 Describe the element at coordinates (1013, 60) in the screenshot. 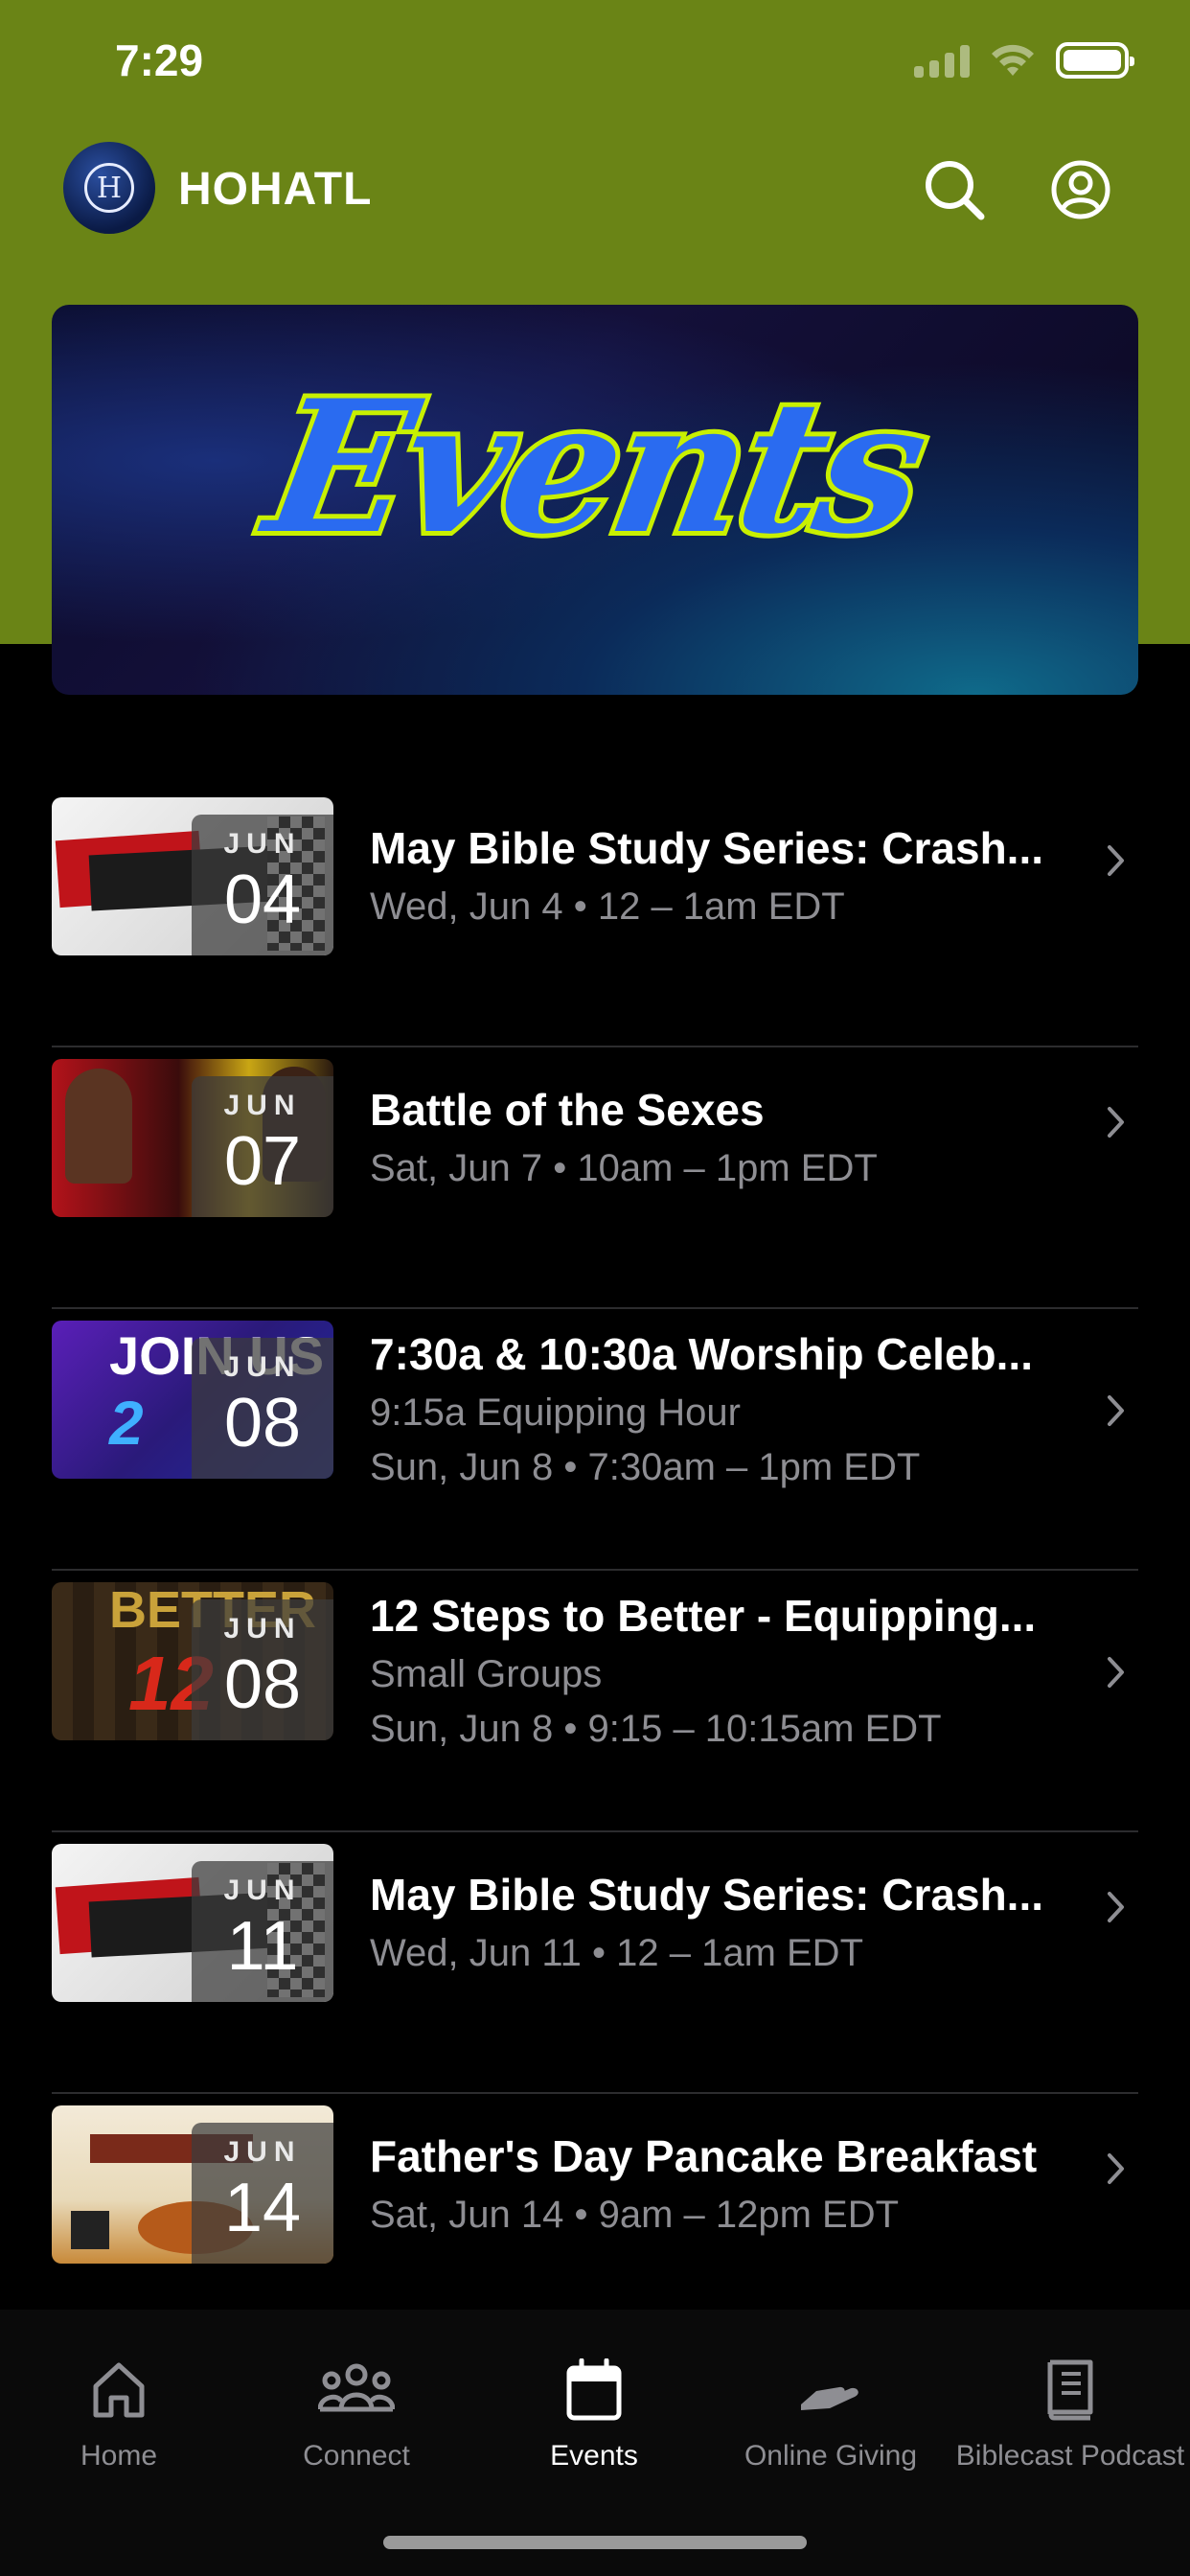

I see `wifi-icon` at that location.